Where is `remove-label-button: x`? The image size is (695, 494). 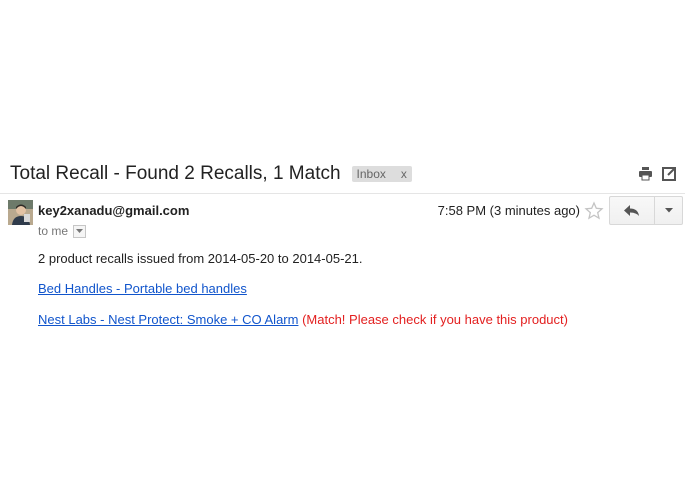 remove-label-button: x is located at coordinates (404, 174).